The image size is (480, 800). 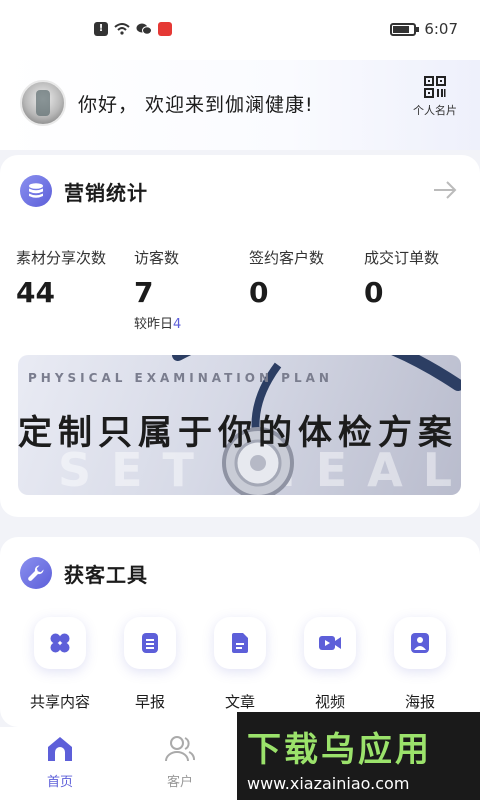 I want to click on tool-label: 文章, so click(x=239, y=702).